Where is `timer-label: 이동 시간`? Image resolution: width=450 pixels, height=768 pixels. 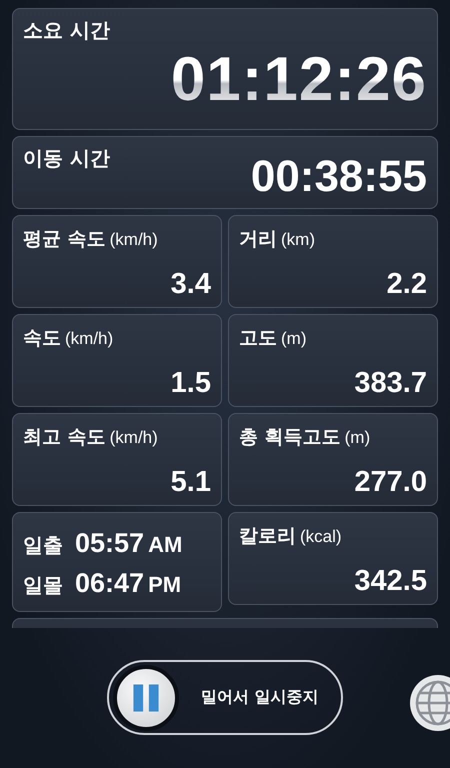 timer-label: 이동 시간 is located at coordinates (66, 158).